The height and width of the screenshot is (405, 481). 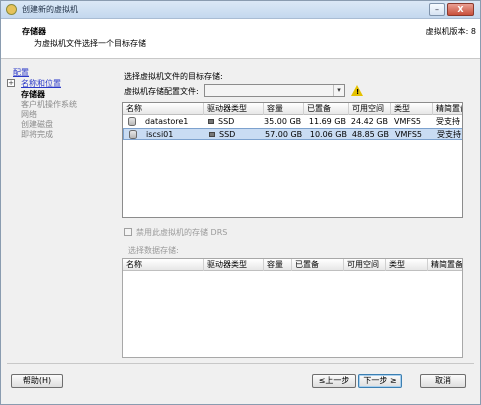 What do you see at coordinates (11, 83) in the screenshot?
I see `expand-icon: +` at bounding box center [11, 83].